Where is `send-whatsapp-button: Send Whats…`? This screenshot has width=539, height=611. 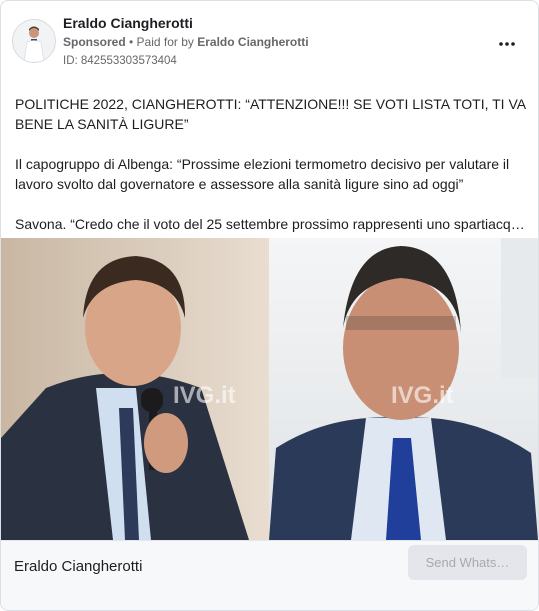 send-whatsapp-button: Send Whats… is located at coordinates (467, 562).